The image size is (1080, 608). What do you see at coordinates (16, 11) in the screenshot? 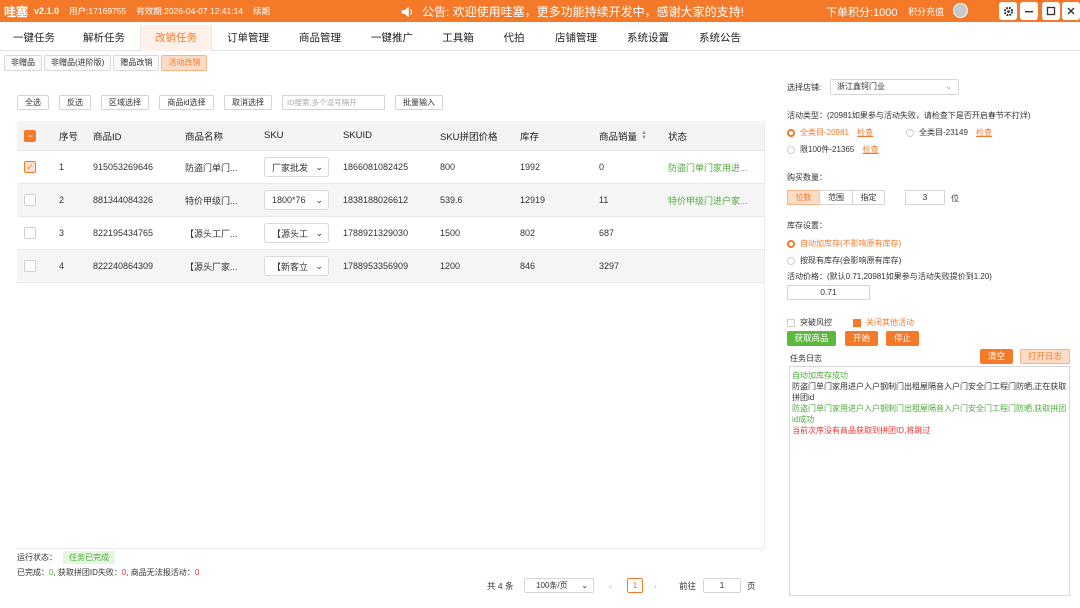
I see `app-name: 哇塞` at bounding box center [16, 11].